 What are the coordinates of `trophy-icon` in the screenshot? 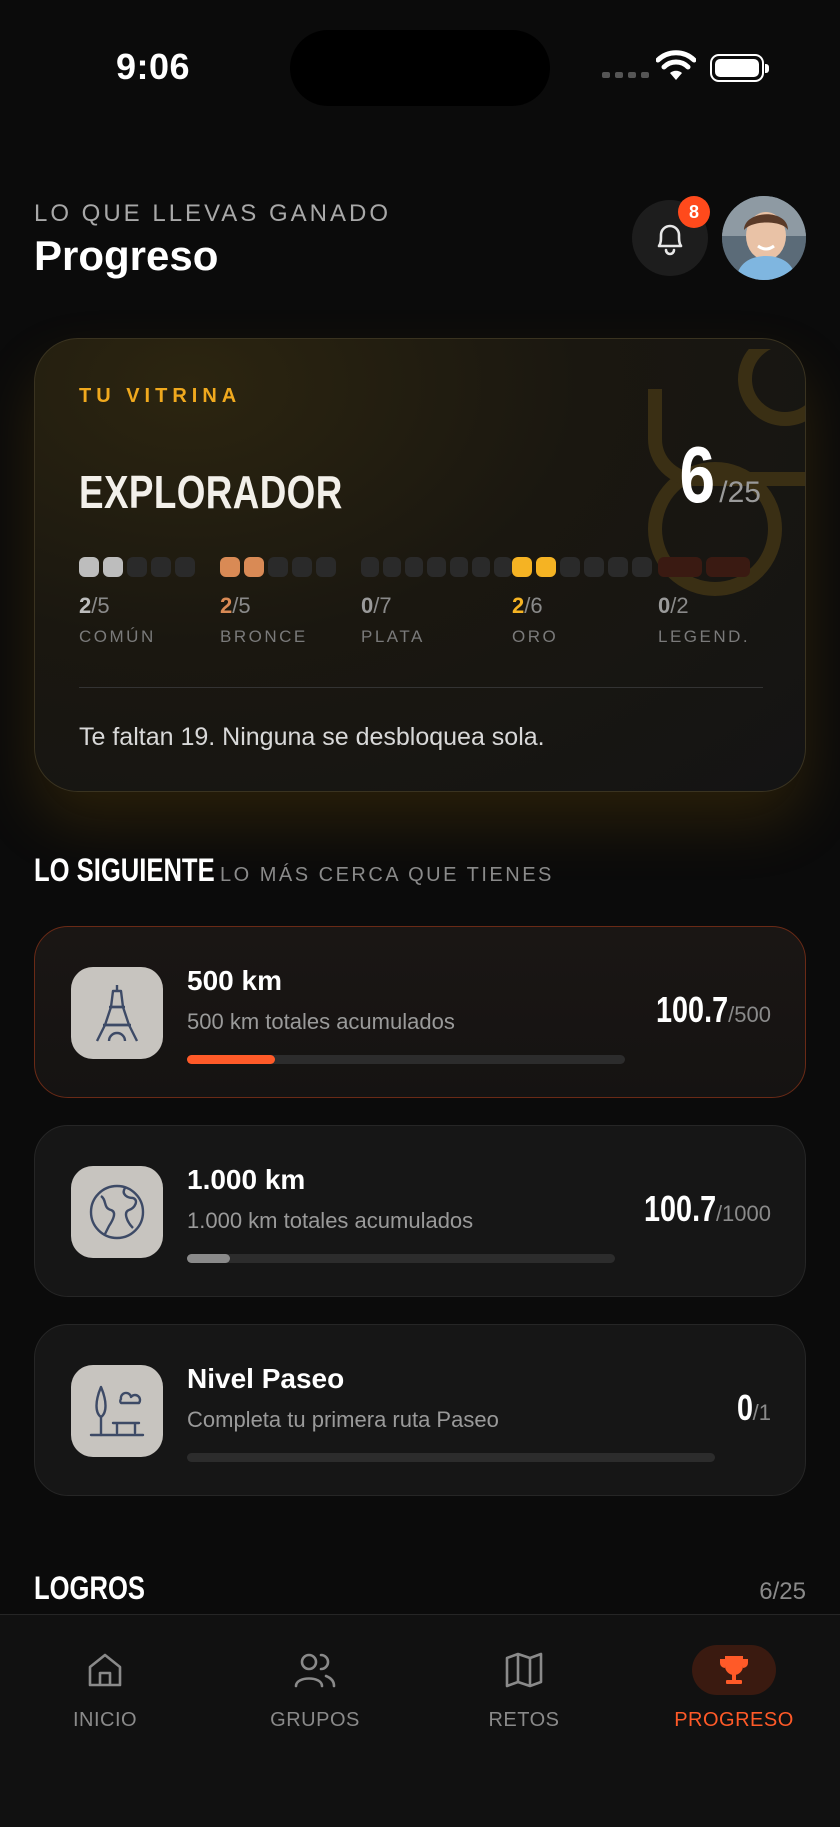 It's located at (734, 1670).